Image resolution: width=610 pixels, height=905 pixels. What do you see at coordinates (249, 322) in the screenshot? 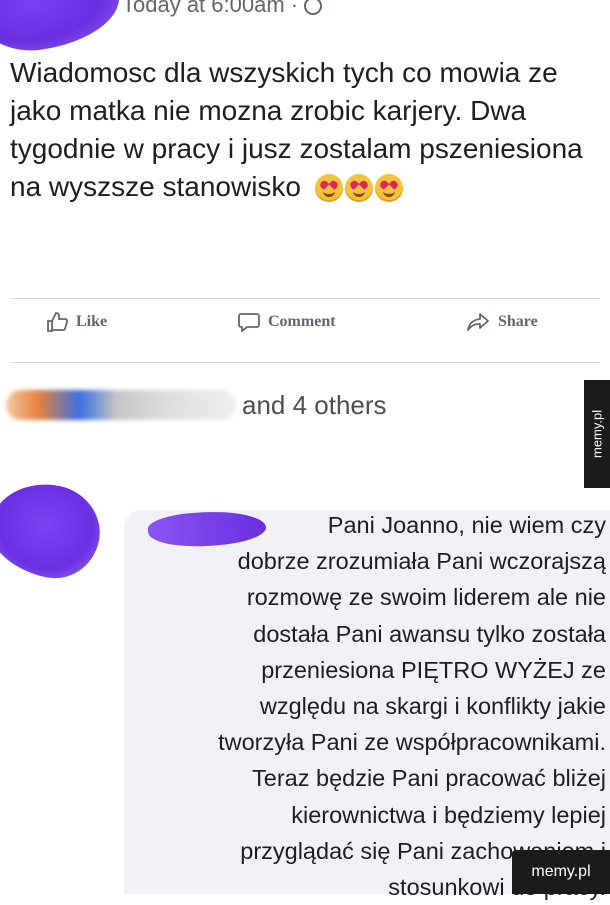
I see `comment-icon` at bounding box center [249, 322].